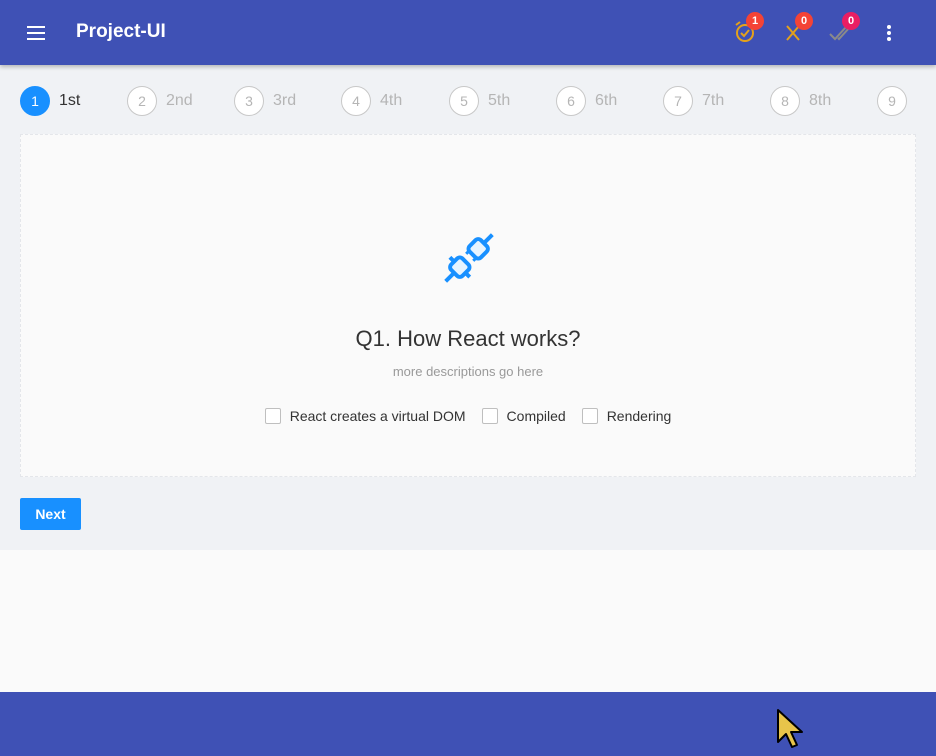 This screenshot has width=936, height=756. I want to click on wrong-status-button: 0, so click(797, 30).